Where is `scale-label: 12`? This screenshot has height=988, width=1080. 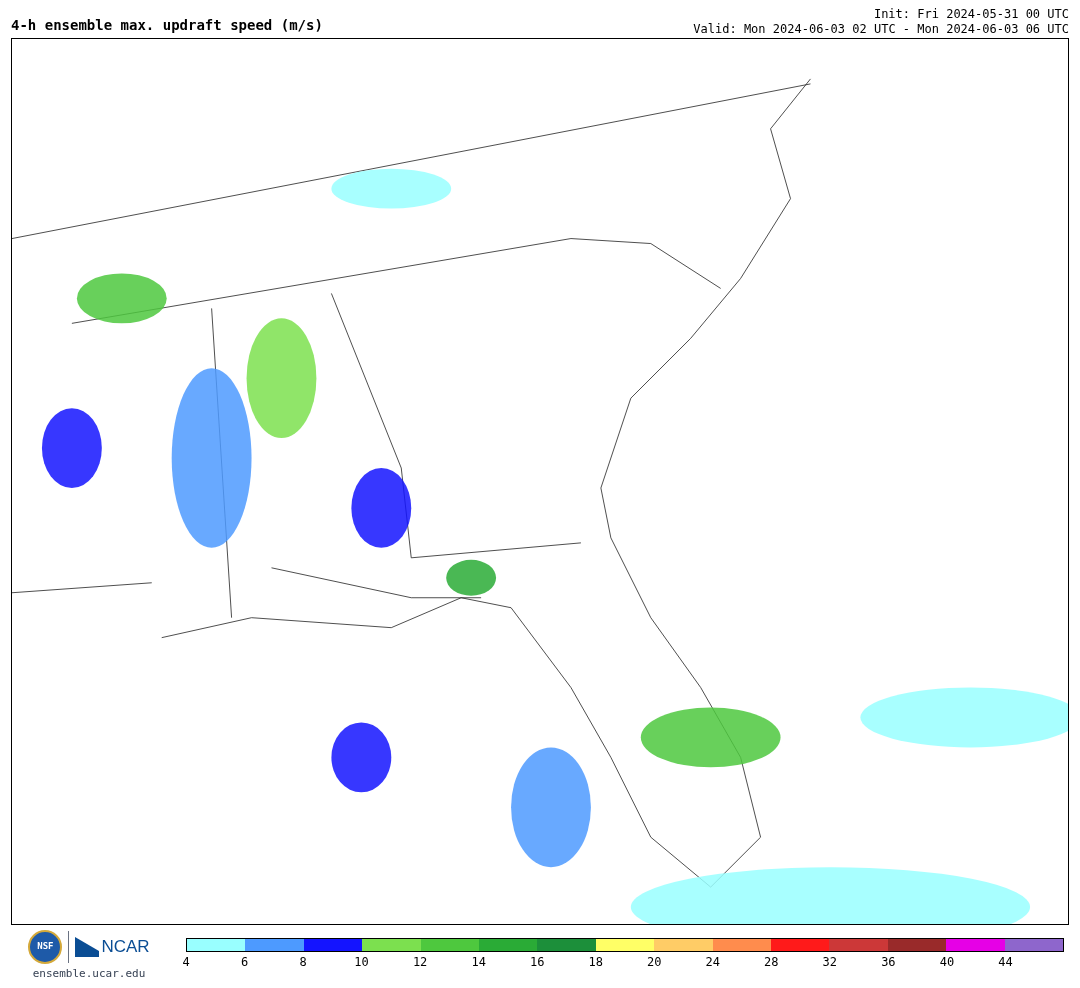 scale-label: 12 is located at coordinates (420, 962).